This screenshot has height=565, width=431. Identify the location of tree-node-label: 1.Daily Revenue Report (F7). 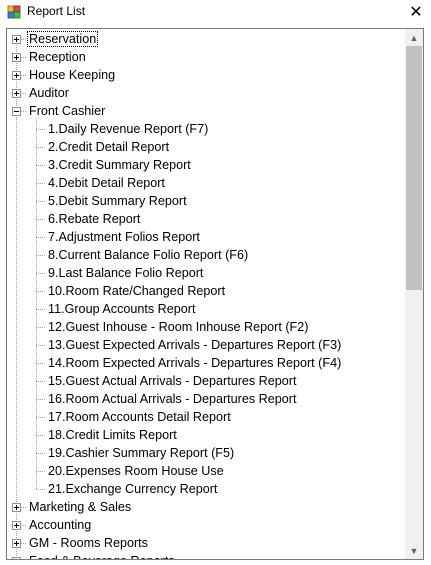
(128, 129).